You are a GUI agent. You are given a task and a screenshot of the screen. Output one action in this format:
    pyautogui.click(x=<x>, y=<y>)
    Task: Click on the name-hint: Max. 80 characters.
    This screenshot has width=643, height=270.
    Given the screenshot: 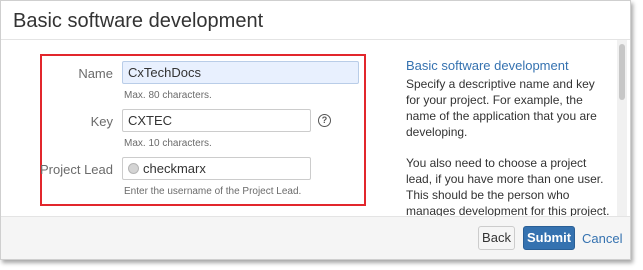 What is the action you would take?
    pyautogui.click(x=168, y=95)
    